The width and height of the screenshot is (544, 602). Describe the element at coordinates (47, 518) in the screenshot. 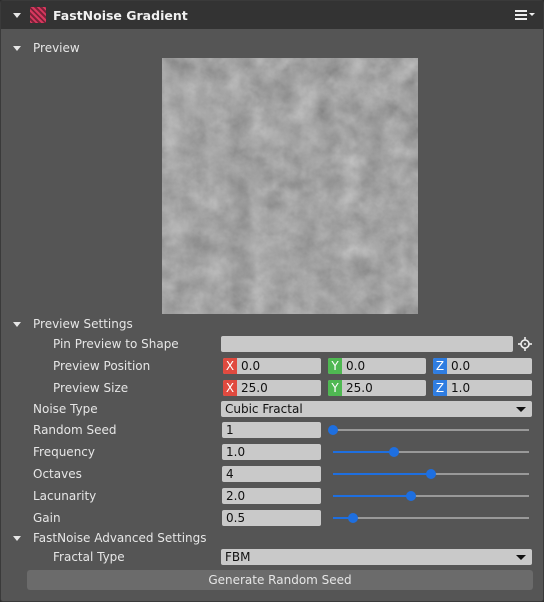

I see `gain-label: Gain` at that location.